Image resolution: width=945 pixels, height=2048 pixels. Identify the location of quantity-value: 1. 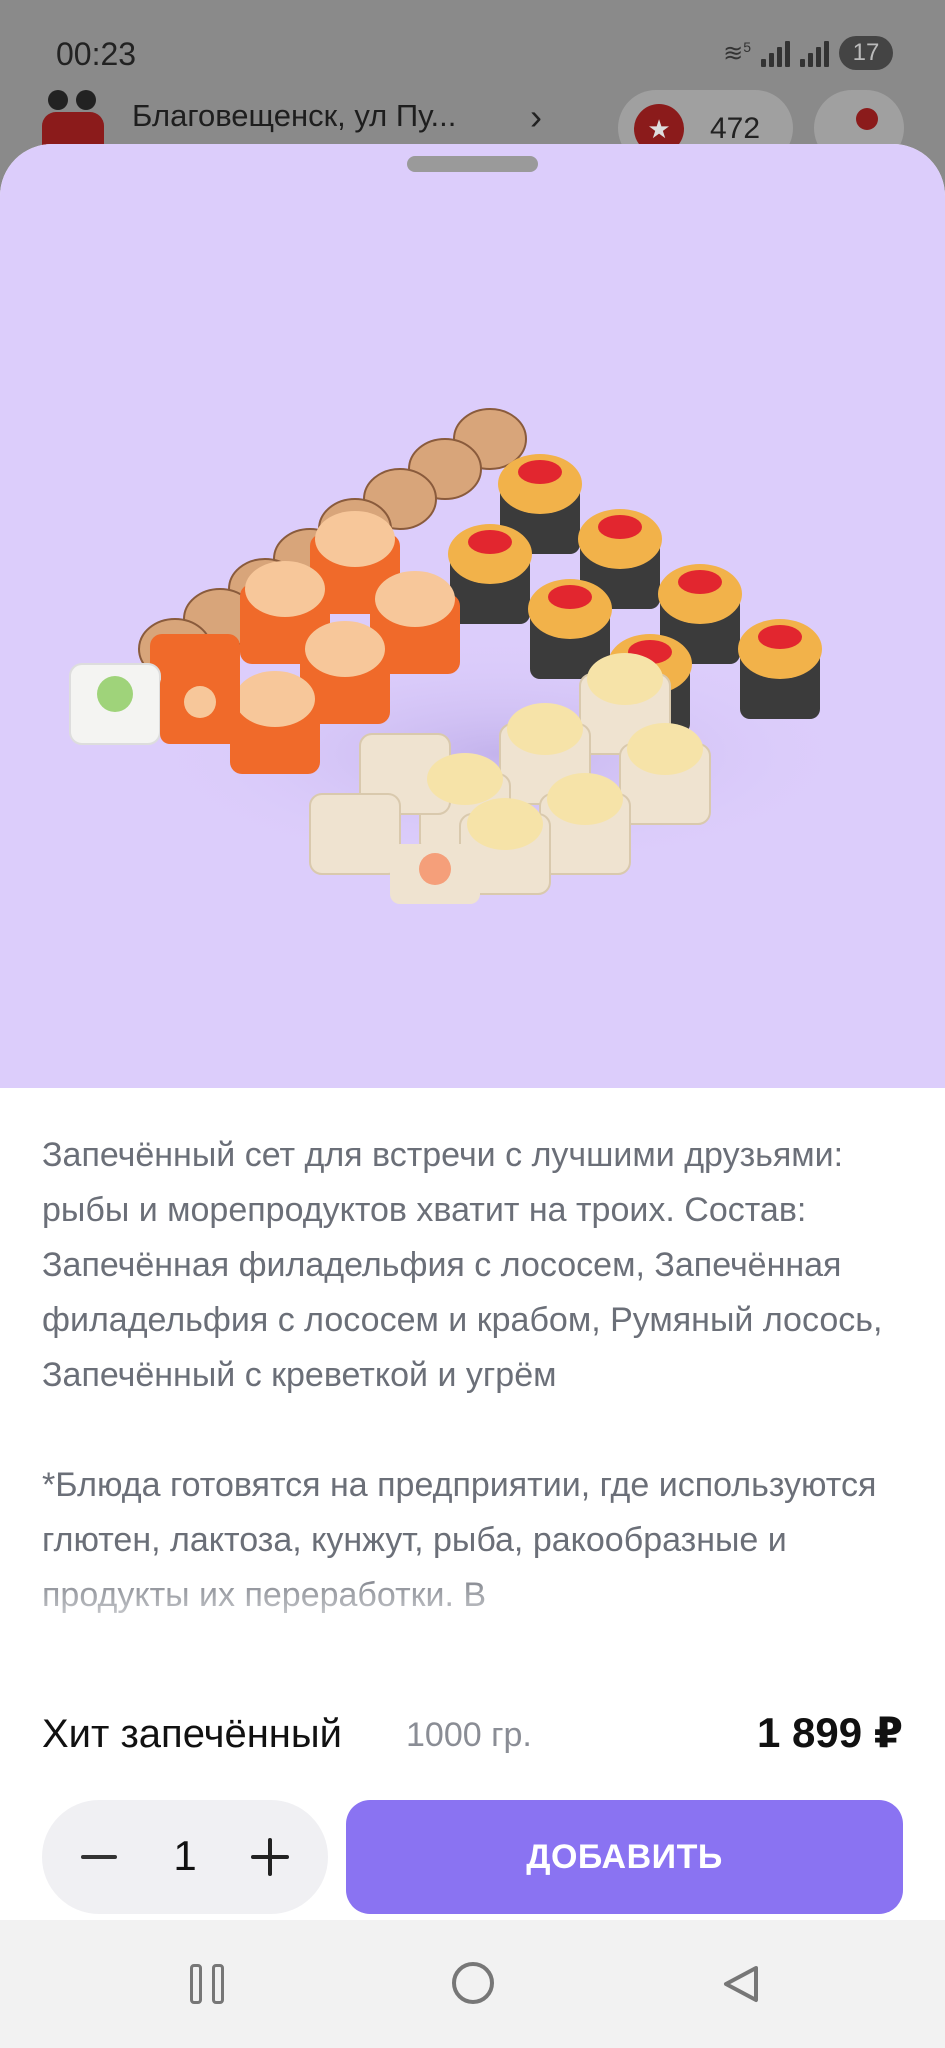
(185, 1855).